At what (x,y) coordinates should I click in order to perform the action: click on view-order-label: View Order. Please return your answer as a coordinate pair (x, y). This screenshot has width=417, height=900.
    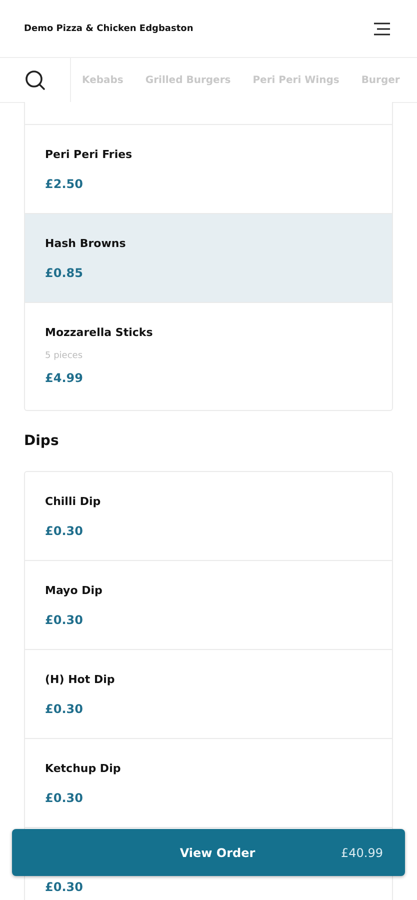
    Looking at the image, I should click on (217, 853).